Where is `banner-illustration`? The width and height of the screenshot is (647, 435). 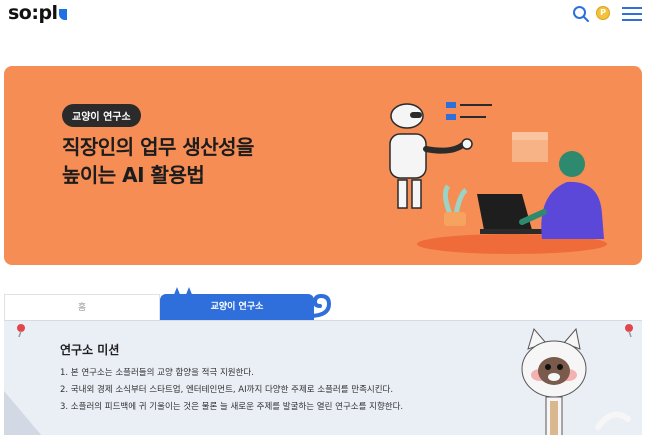 banner-illustration is located at coordinates (498, 178).